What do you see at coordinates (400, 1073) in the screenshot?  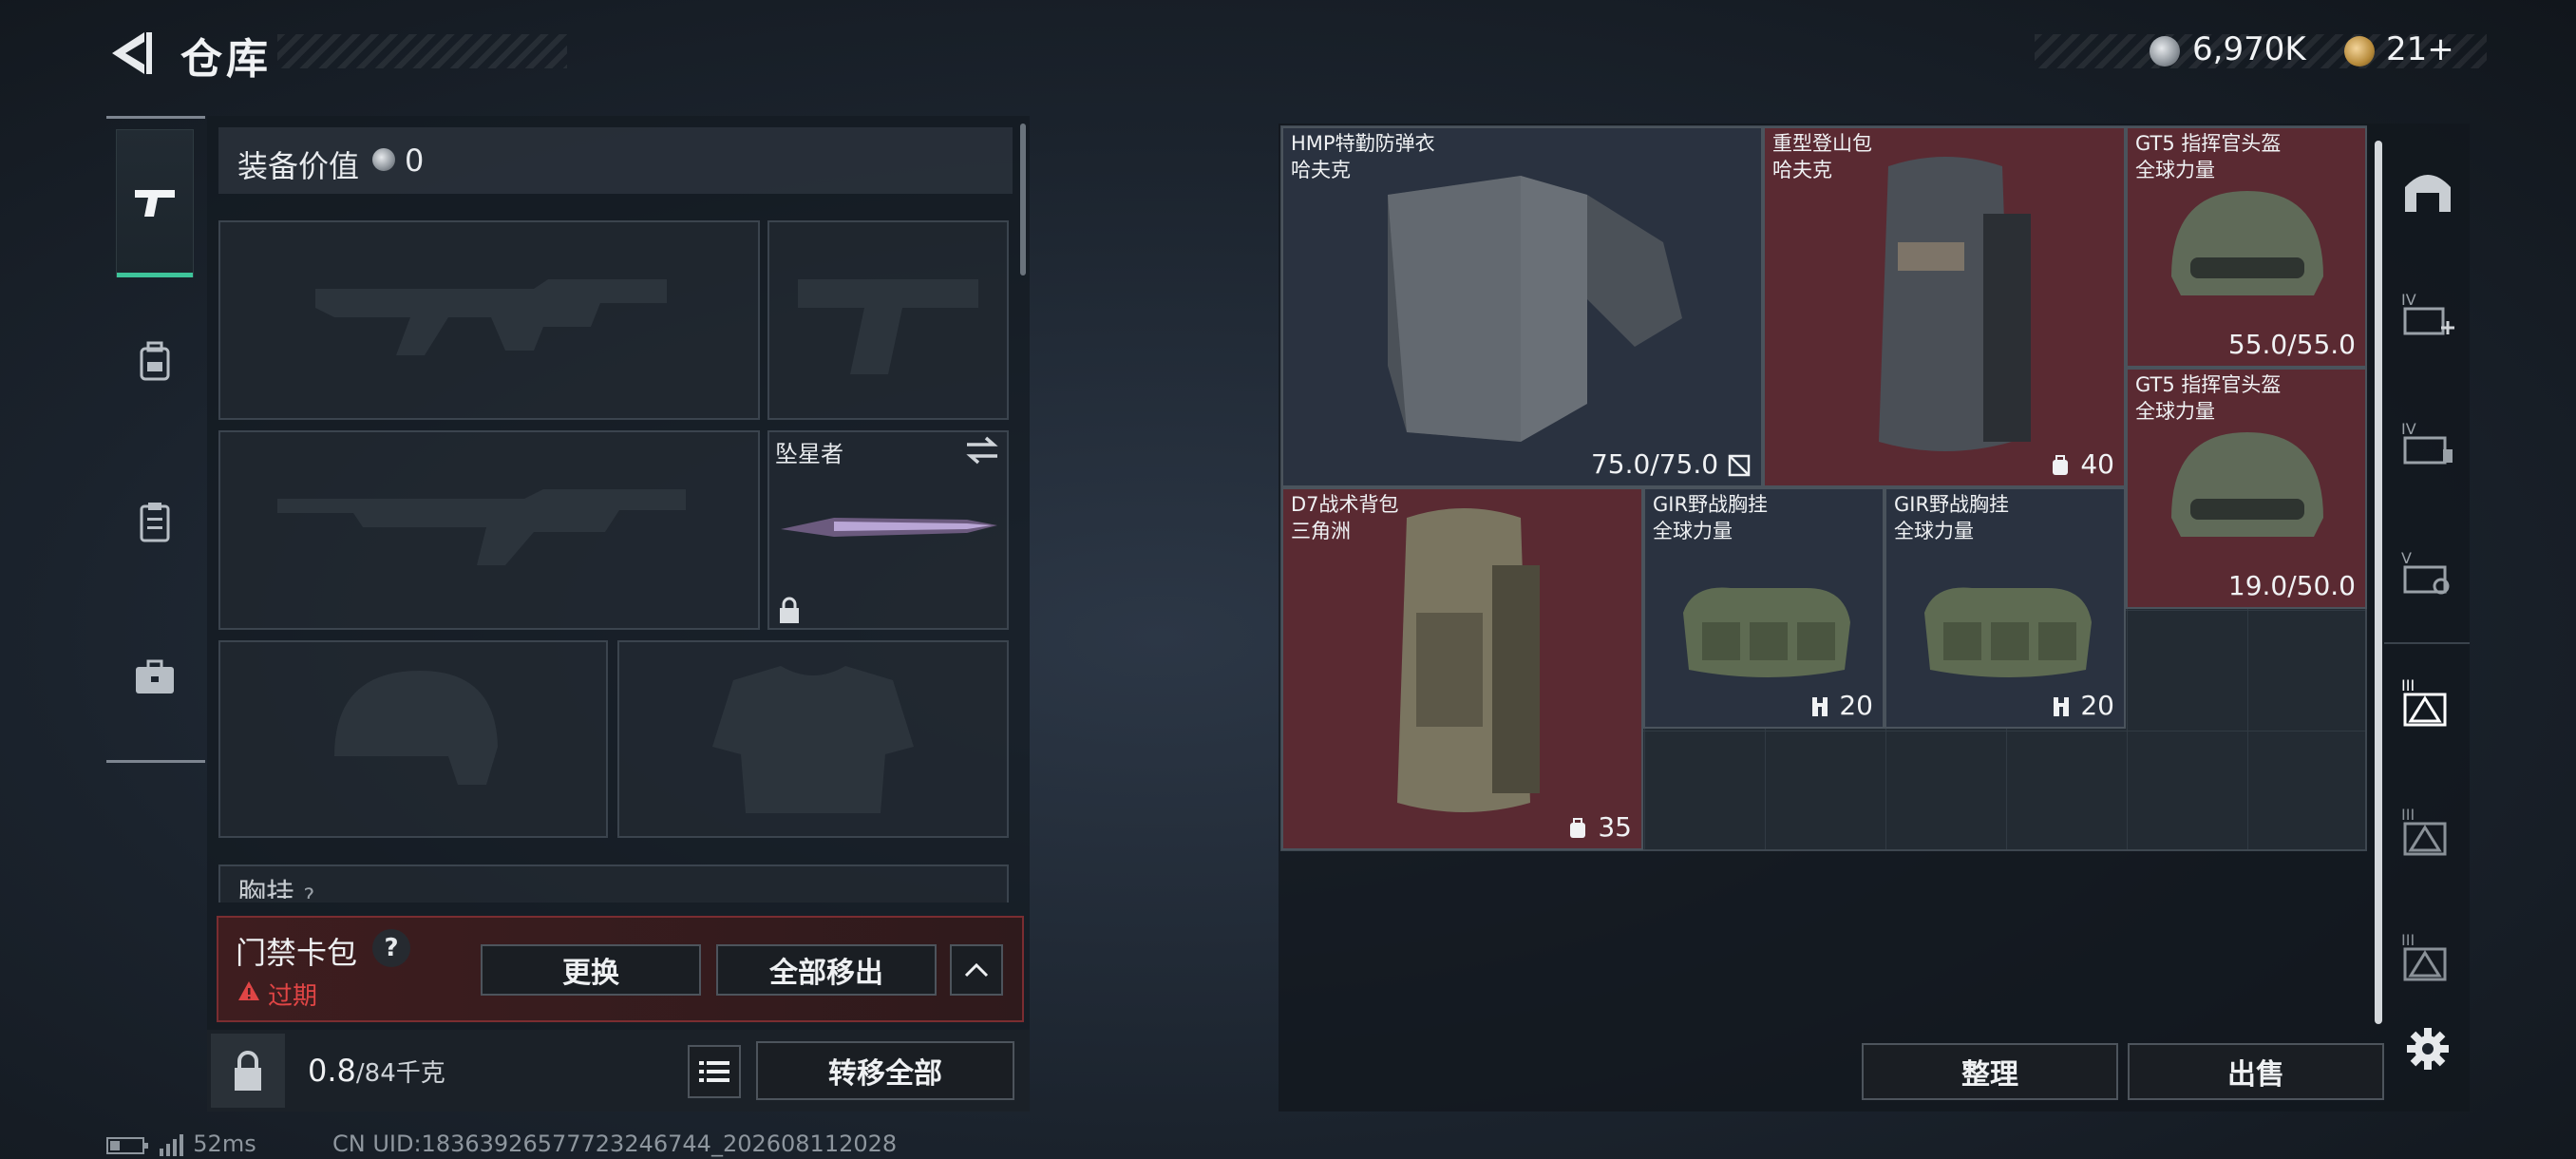 I see `weight-max: /84千克` at bounding box center [400, 1073].